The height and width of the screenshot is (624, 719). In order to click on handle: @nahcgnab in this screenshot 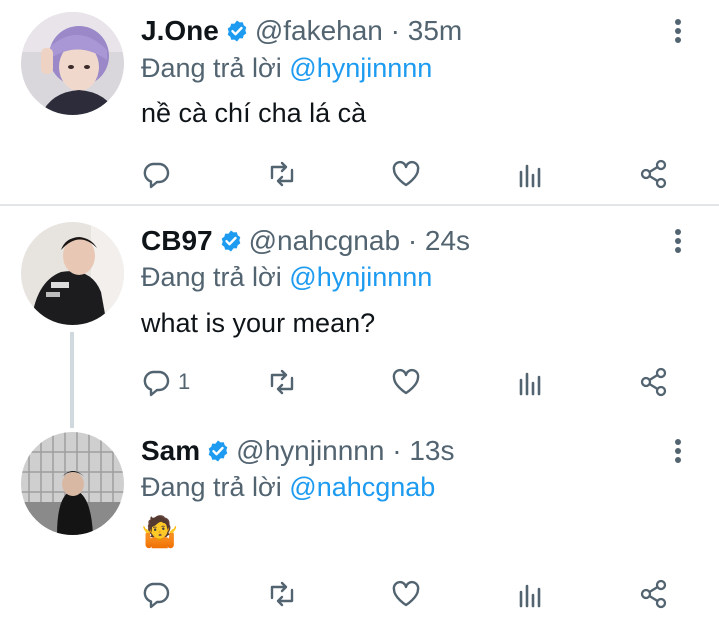, I will do `click(324, 240)`.